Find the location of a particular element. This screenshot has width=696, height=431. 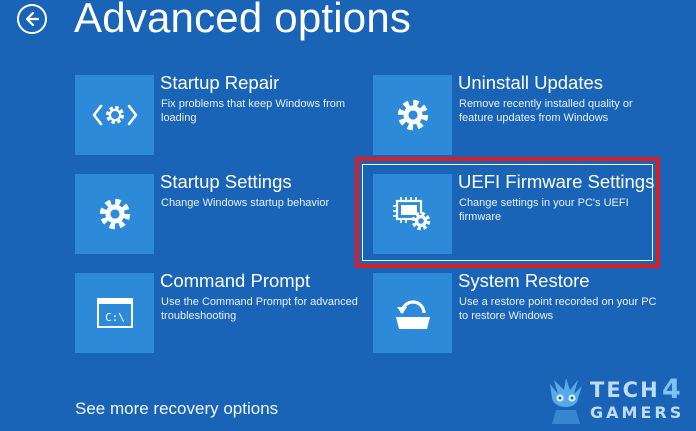

page-title: Advanced options is located at coordinates (243, 20).